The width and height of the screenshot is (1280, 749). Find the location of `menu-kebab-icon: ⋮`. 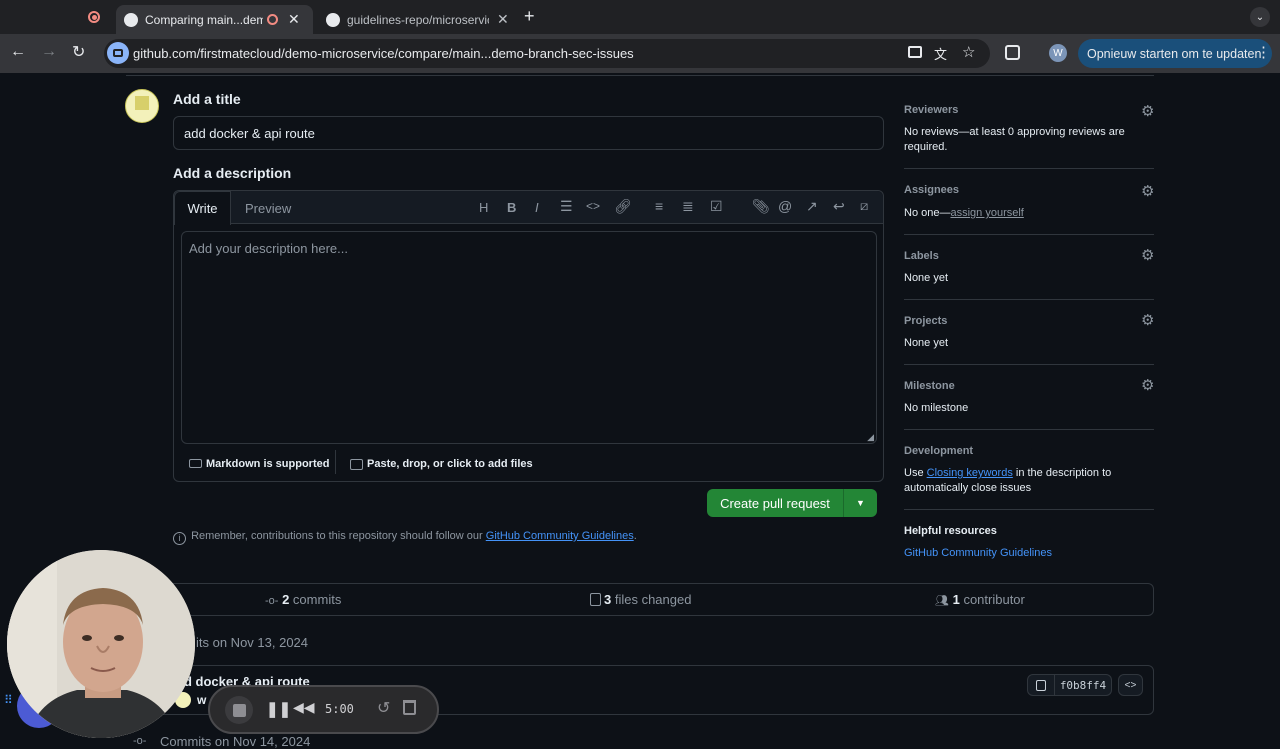

menu-kebab-icon: ⋮ is located at coordinates (1263, 52).